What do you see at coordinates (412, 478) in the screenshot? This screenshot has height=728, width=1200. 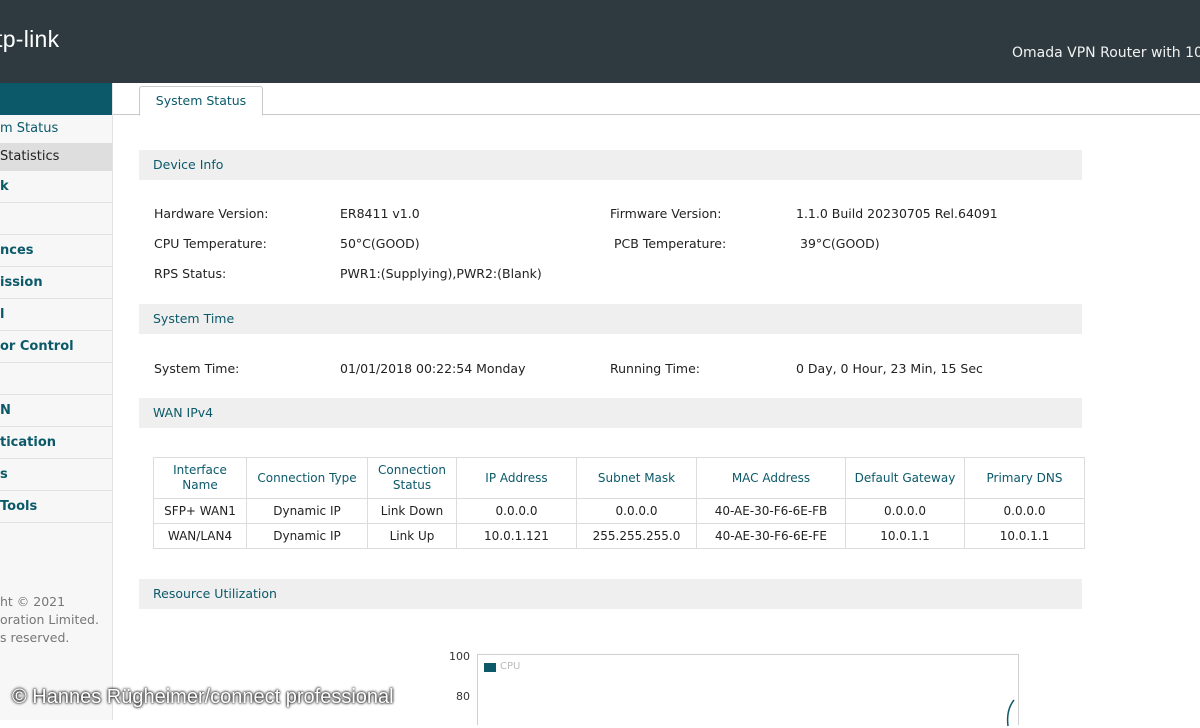 I see `column-header: Connection Status` at bounding box center [412, 478].